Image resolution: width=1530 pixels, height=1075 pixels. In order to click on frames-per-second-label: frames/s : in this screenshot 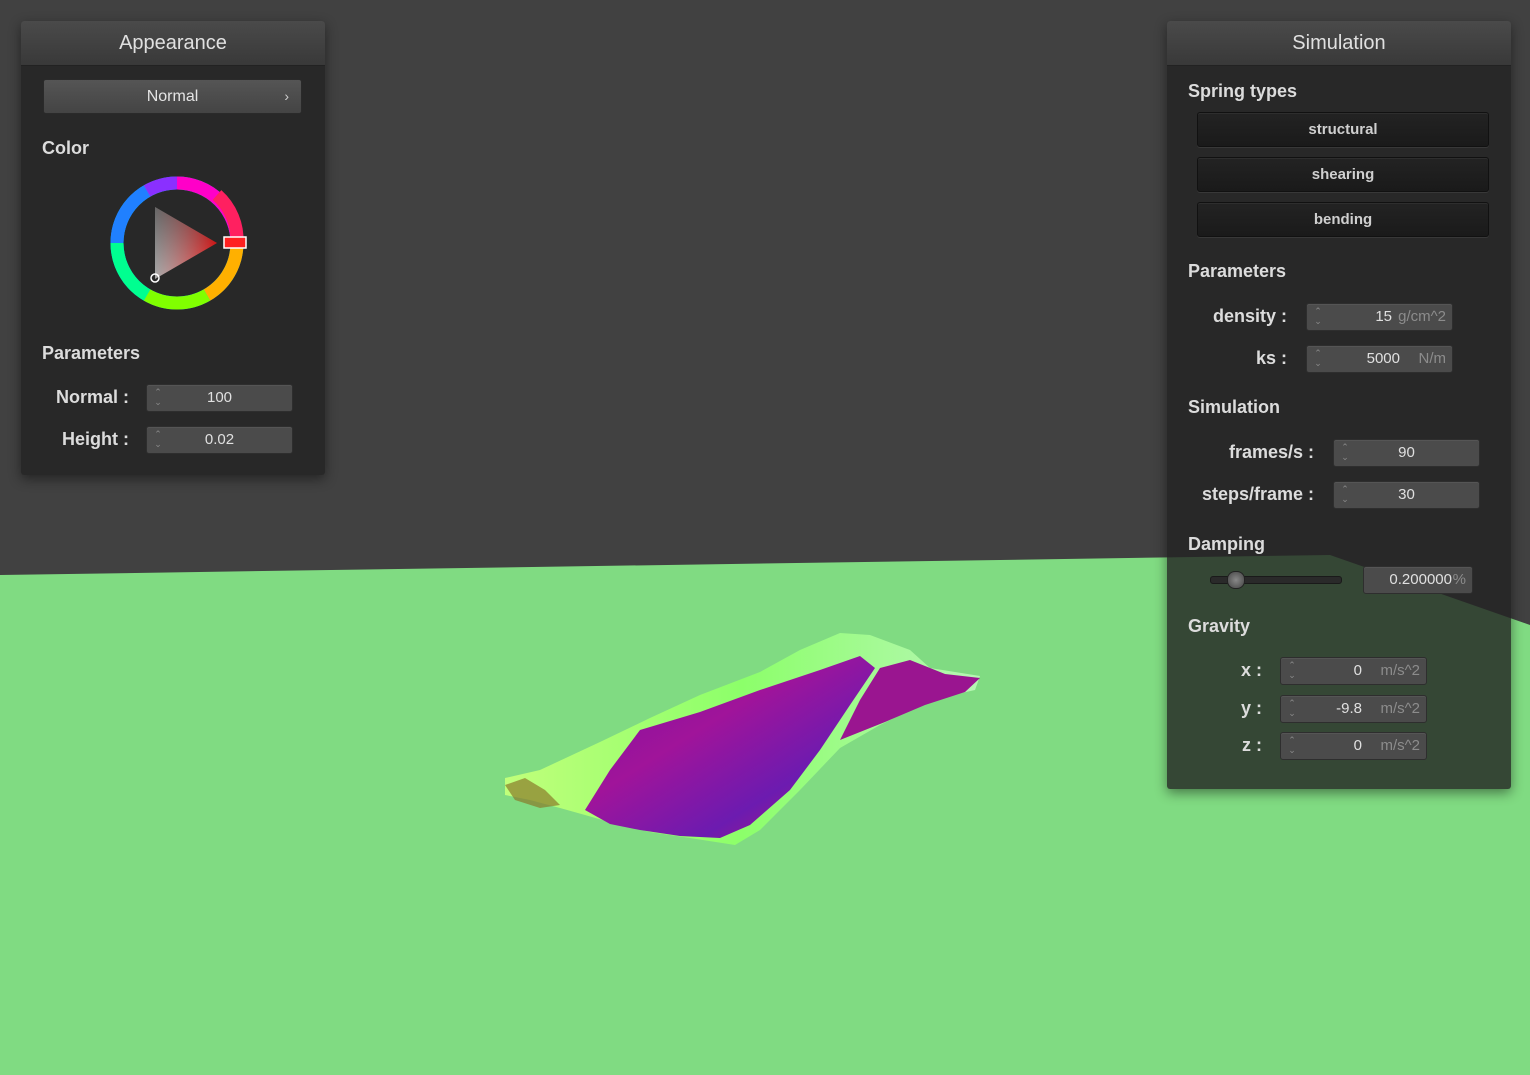, I will do `click(1271, 452)`.